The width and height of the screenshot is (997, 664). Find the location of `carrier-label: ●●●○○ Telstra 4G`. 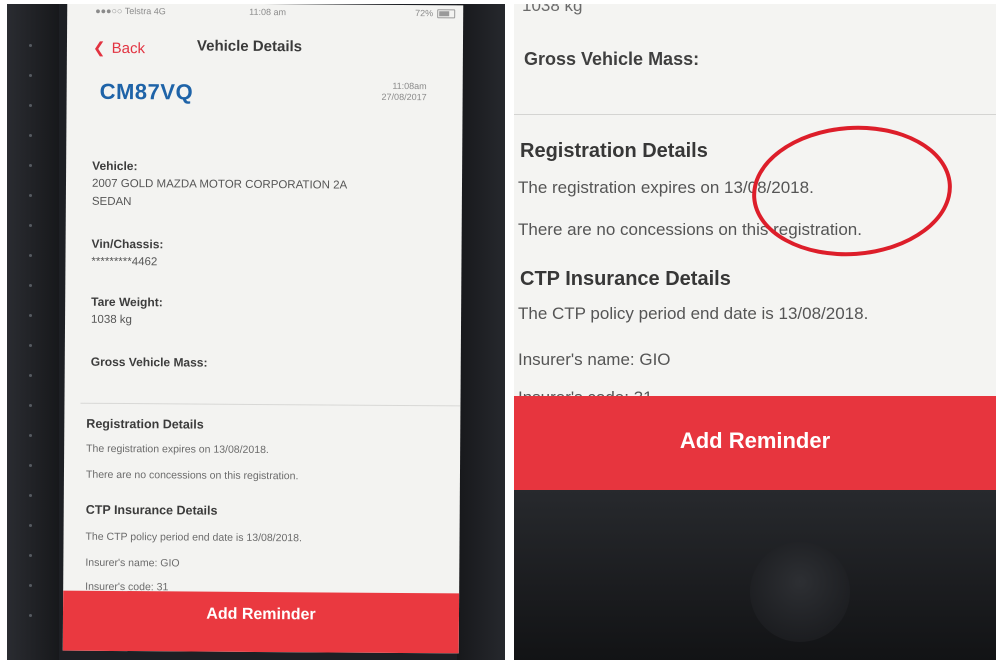

carrier-label: ●●●○○ Telstra 4G is located at coordinates (130, 11).